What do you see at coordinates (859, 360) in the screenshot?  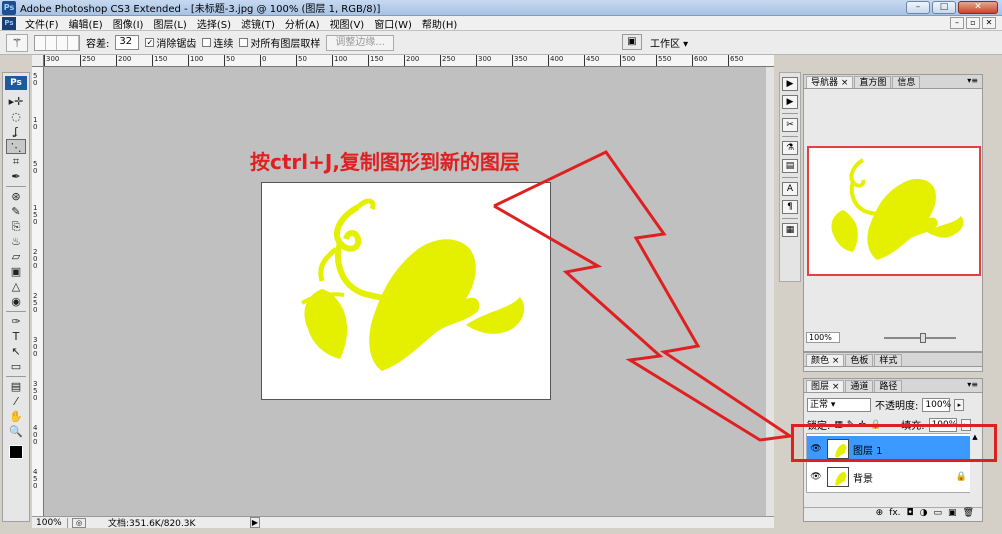 I see `tab-swatches: 色板` at bounding box center [859, 360].